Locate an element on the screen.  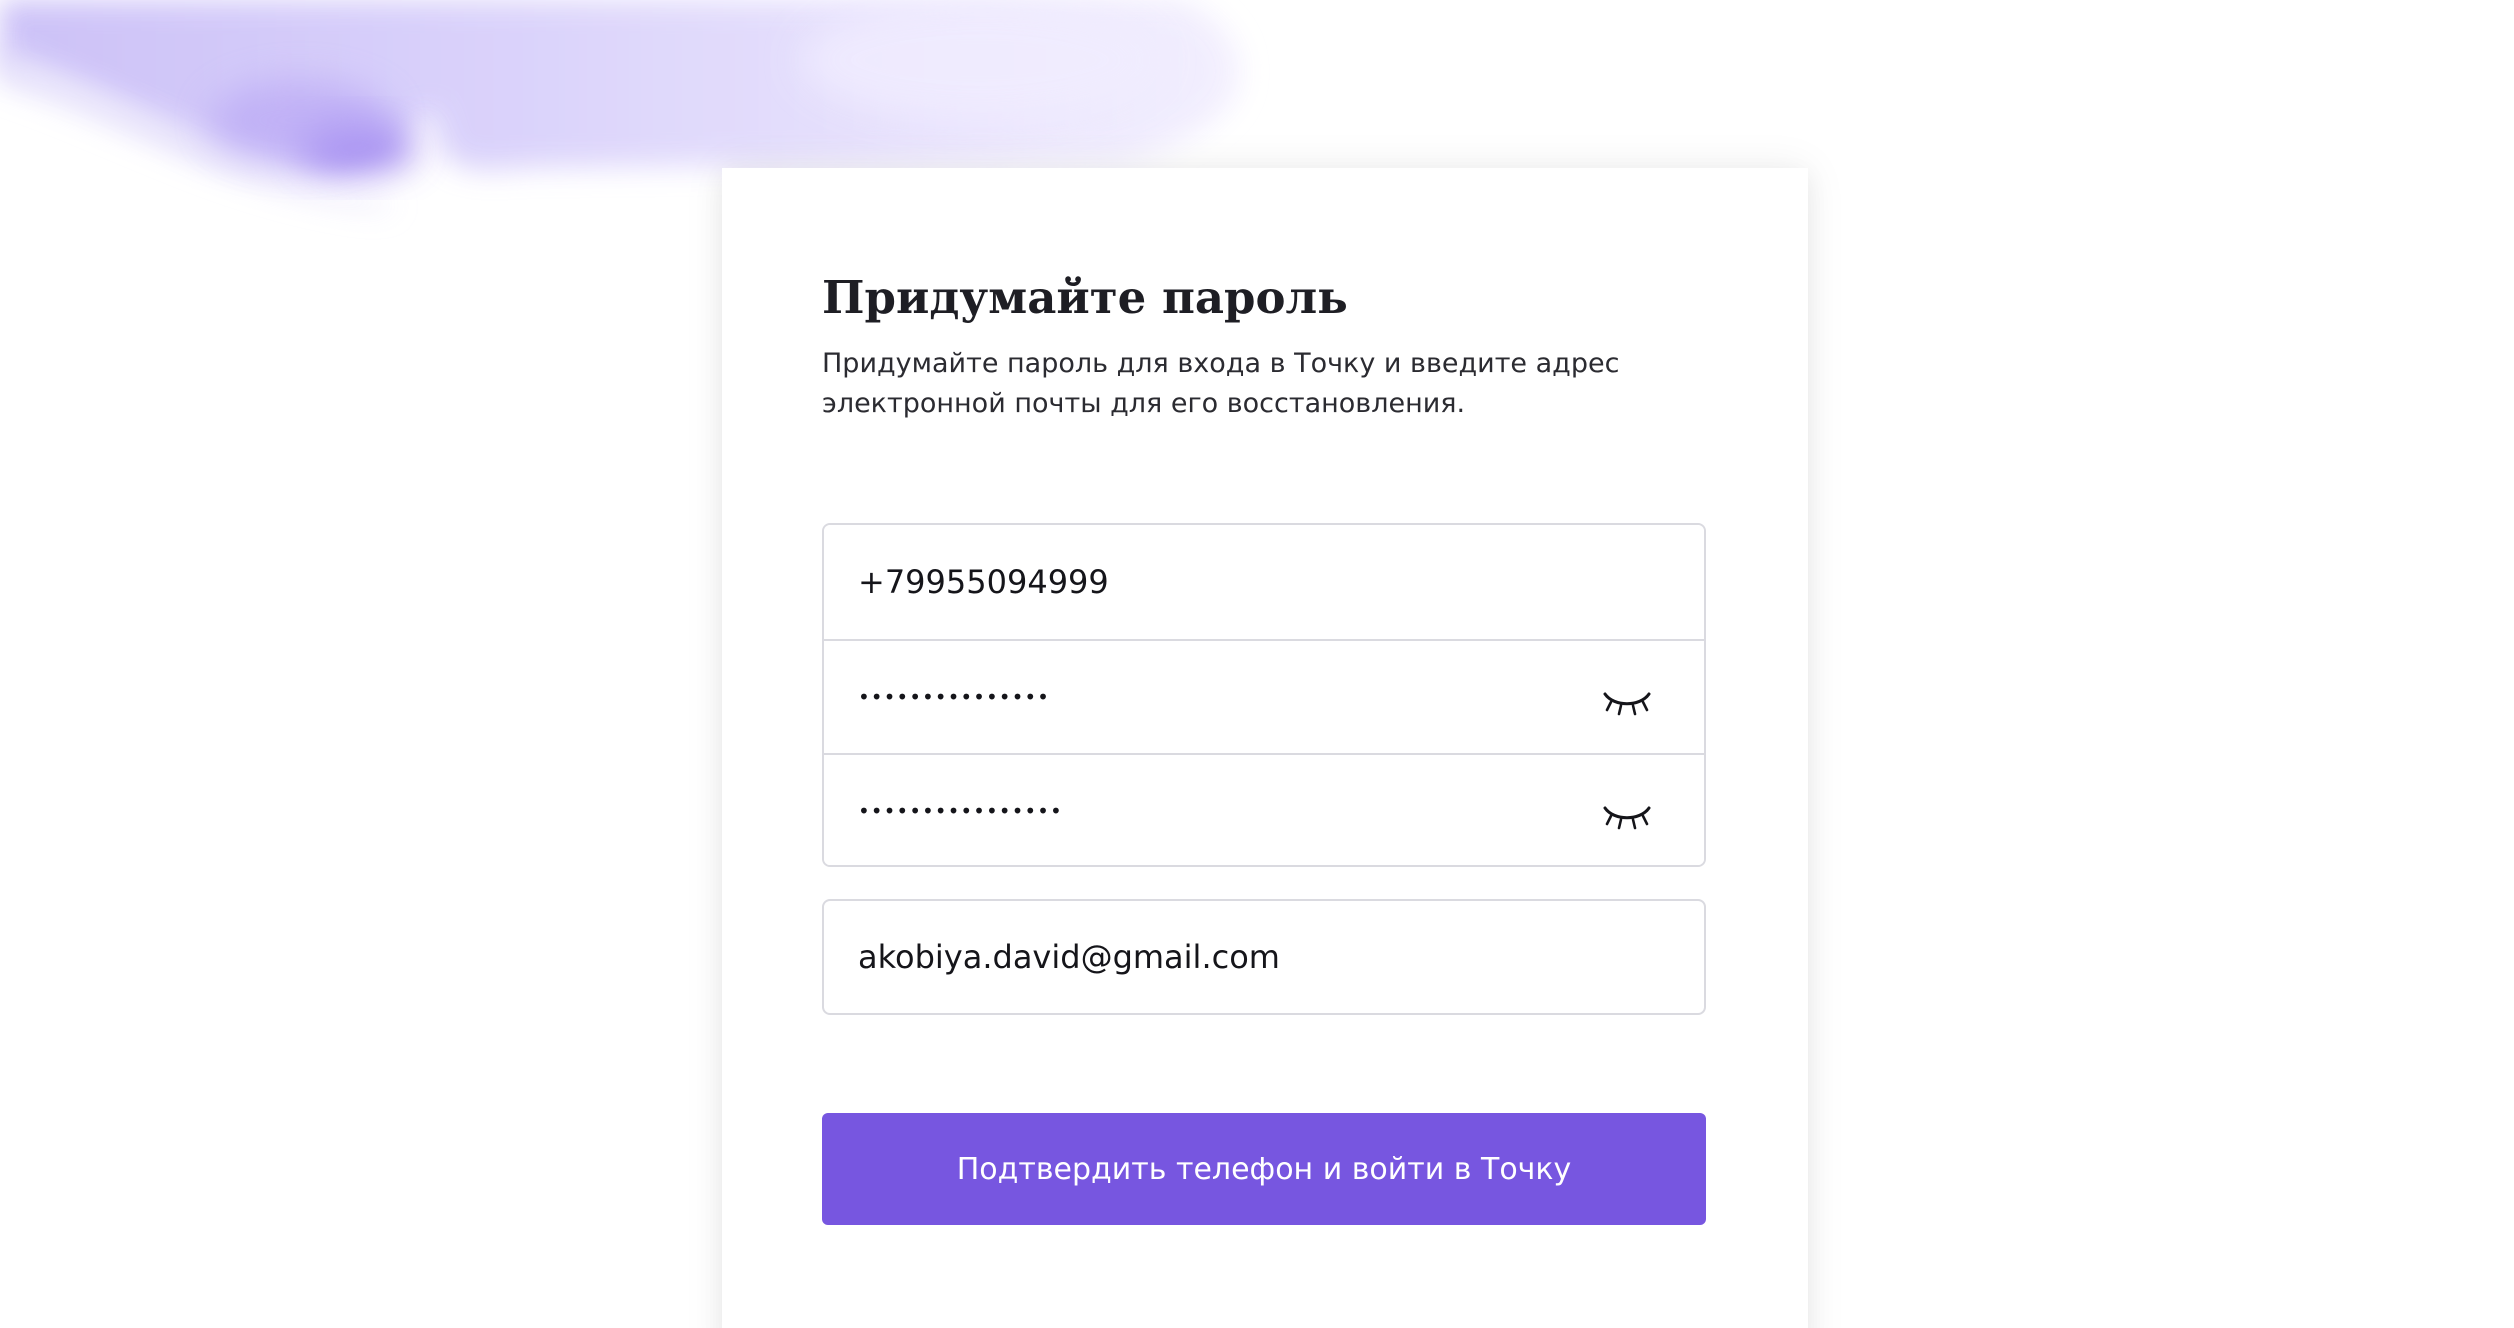
email-value: akobiya.david@gmail.com is located at coordinates (1069, 957).